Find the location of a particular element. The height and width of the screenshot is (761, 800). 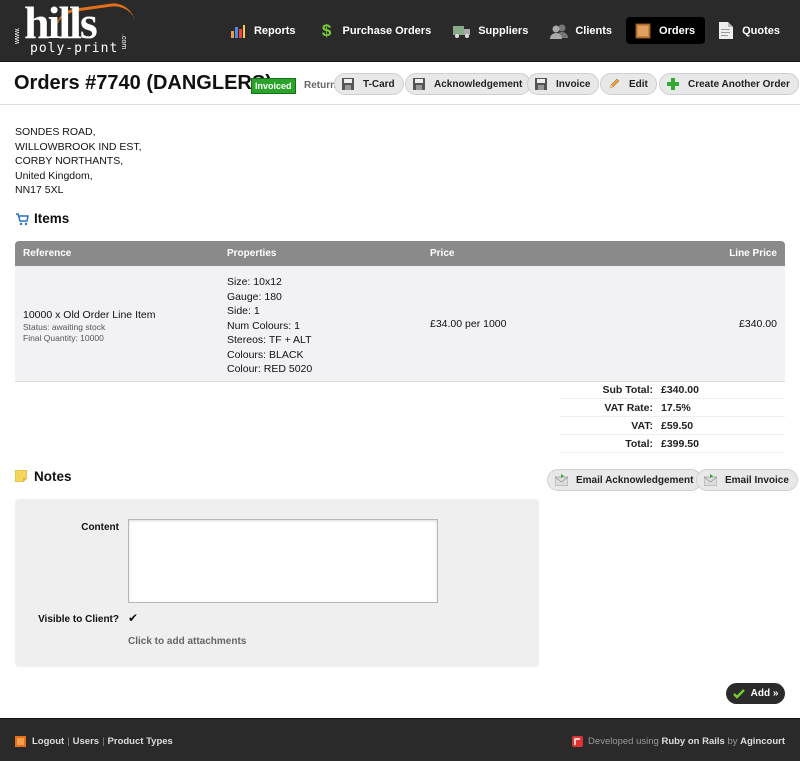

property: Side: 1 is located at coordinates (243, 311).